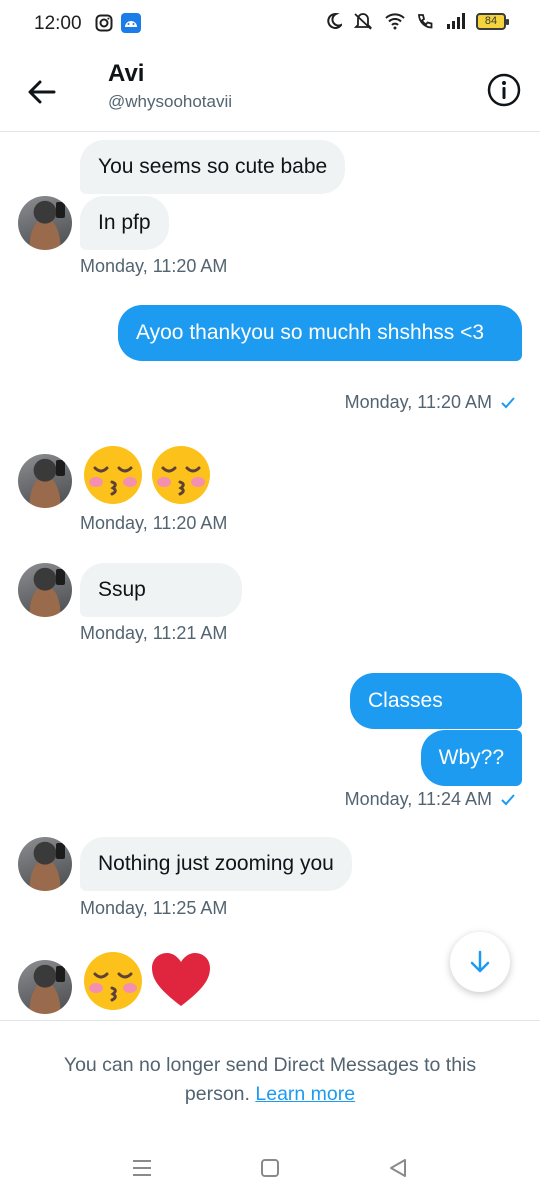 The width and height of the screenshot is (540, 1200). I want to click on scroll-to-bottom-button, so click(480, 962).